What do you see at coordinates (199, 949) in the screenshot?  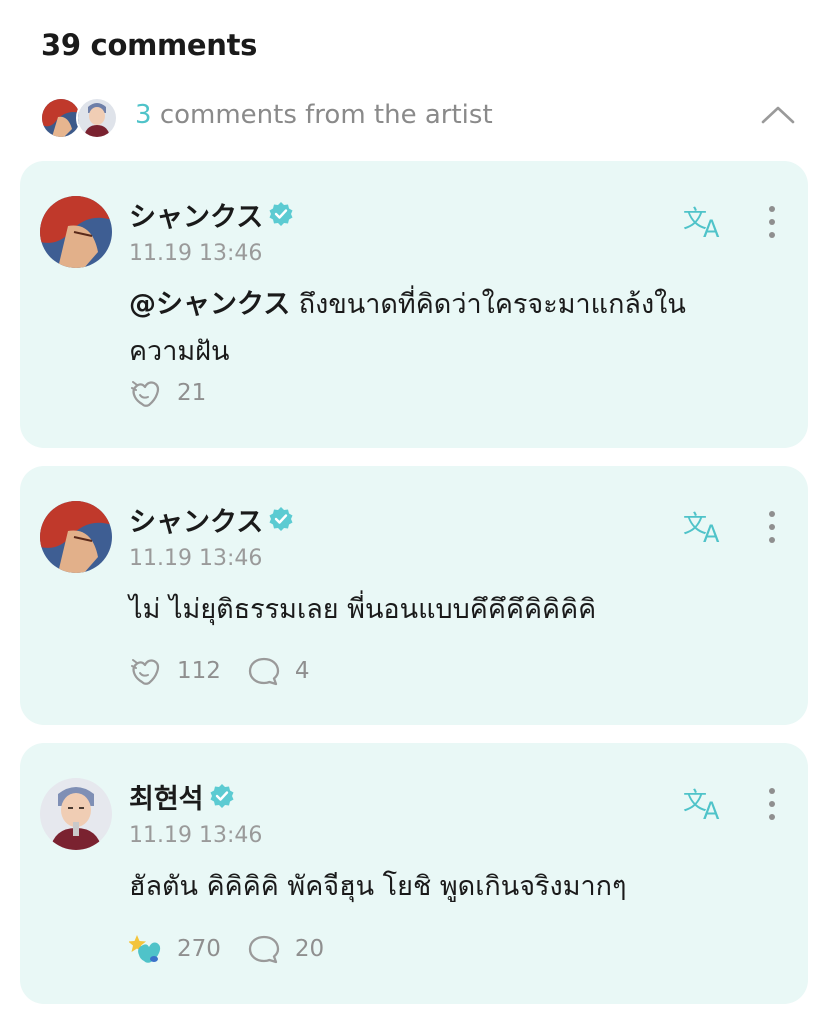 I see `reaction-count: 270` at bounding box center [199, 949].